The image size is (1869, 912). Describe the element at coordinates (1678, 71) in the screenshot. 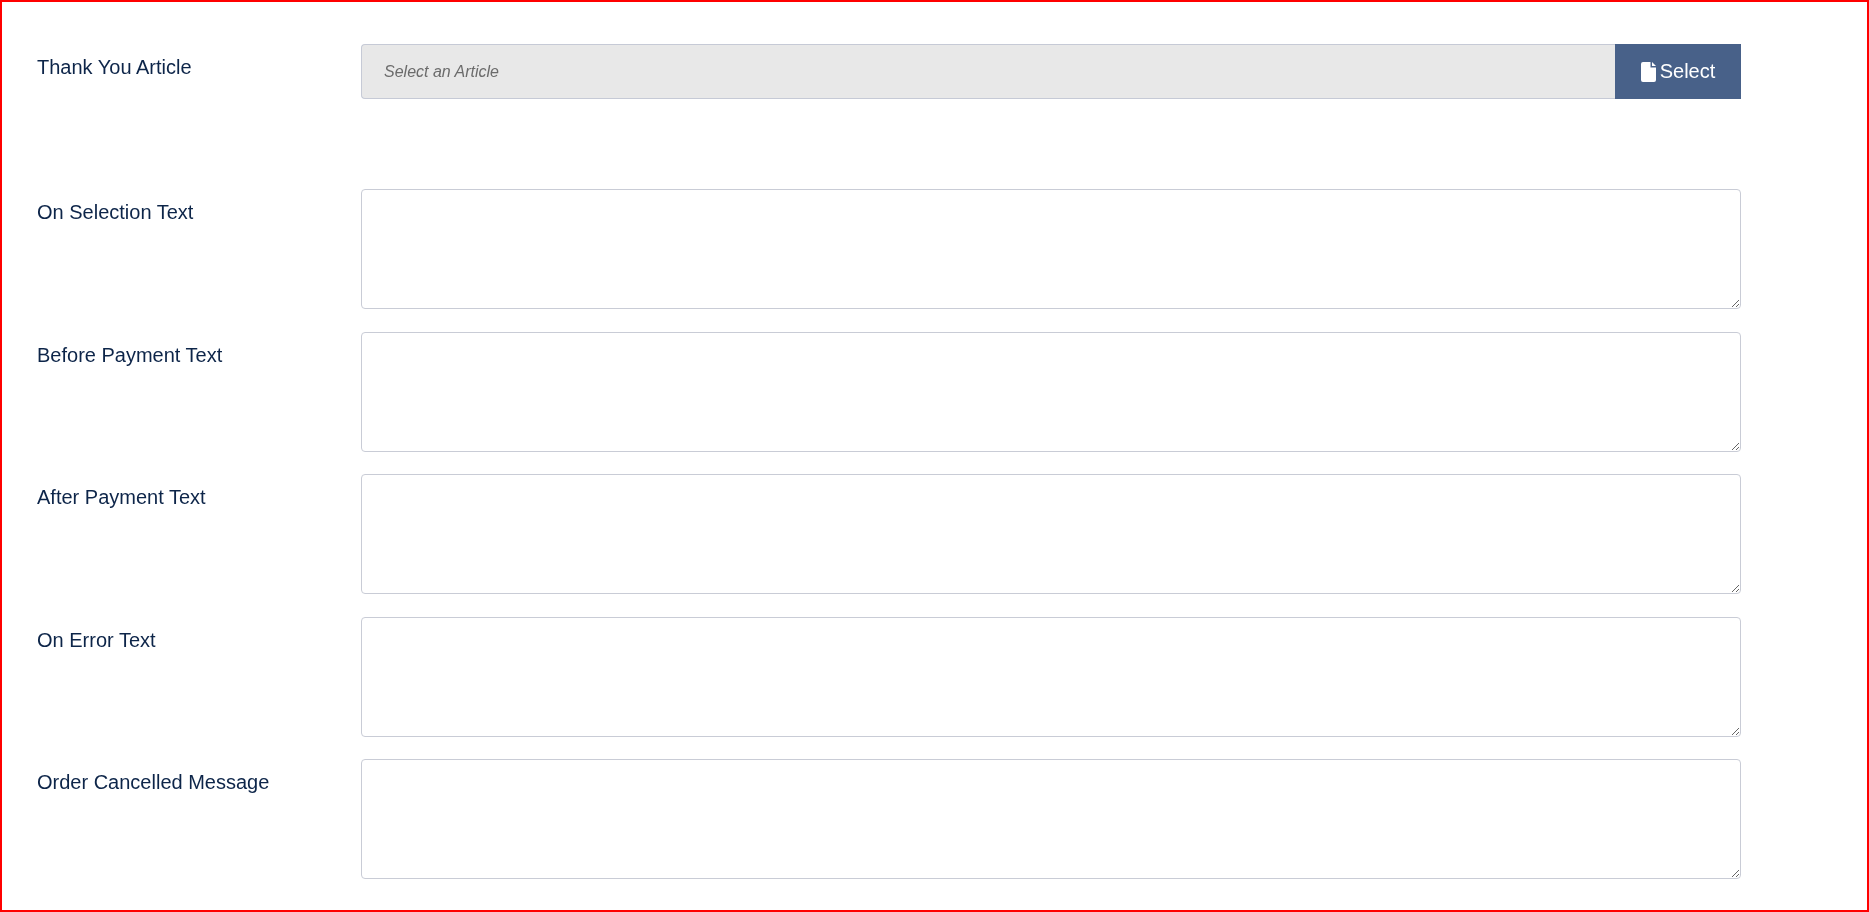

I see `select-button: Select` at that location.